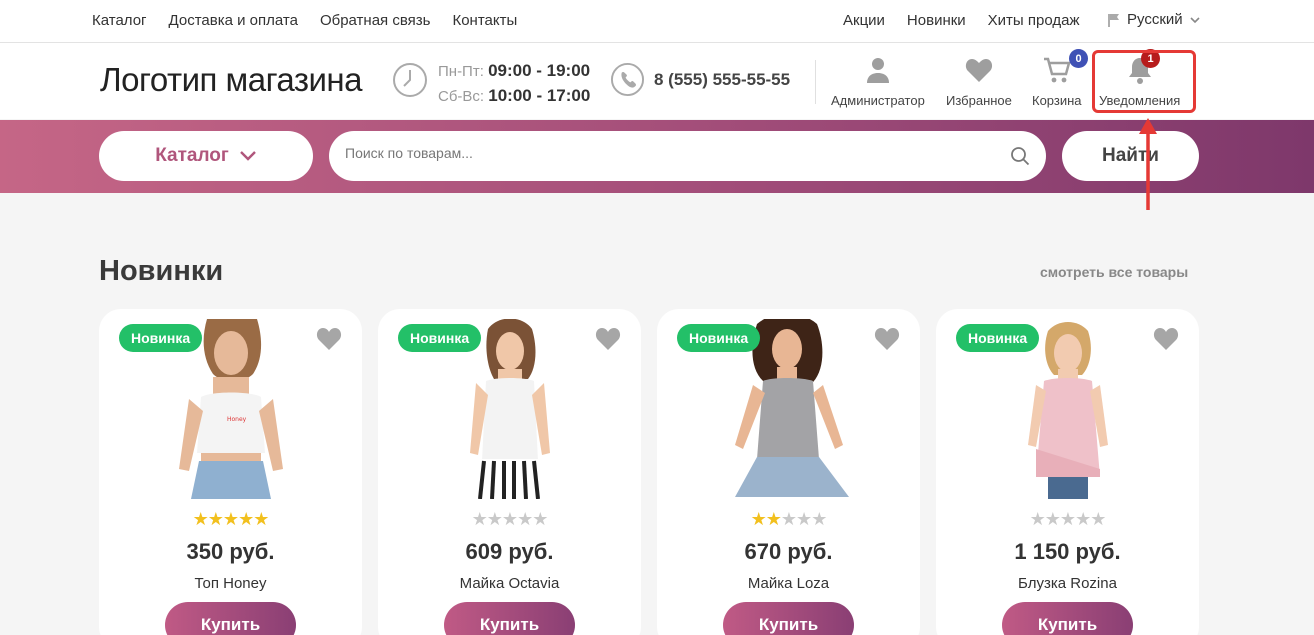 This screenshot has height=635, width=1314. Describe the element at coordinates (1067, 551) in the screenshot. I see `product-price: 1 150 руб.` at that location.